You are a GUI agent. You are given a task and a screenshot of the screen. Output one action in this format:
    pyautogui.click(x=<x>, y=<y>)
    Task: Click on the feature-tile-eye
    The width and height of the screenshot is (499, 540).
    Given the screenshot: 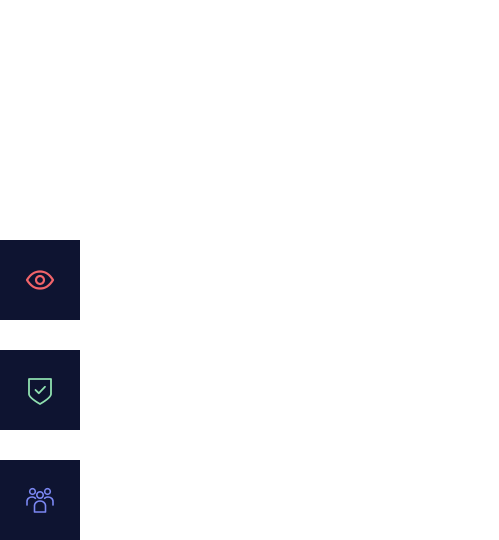 What is the action you would take?
    pyautogui.click(x=40, y=280)
    